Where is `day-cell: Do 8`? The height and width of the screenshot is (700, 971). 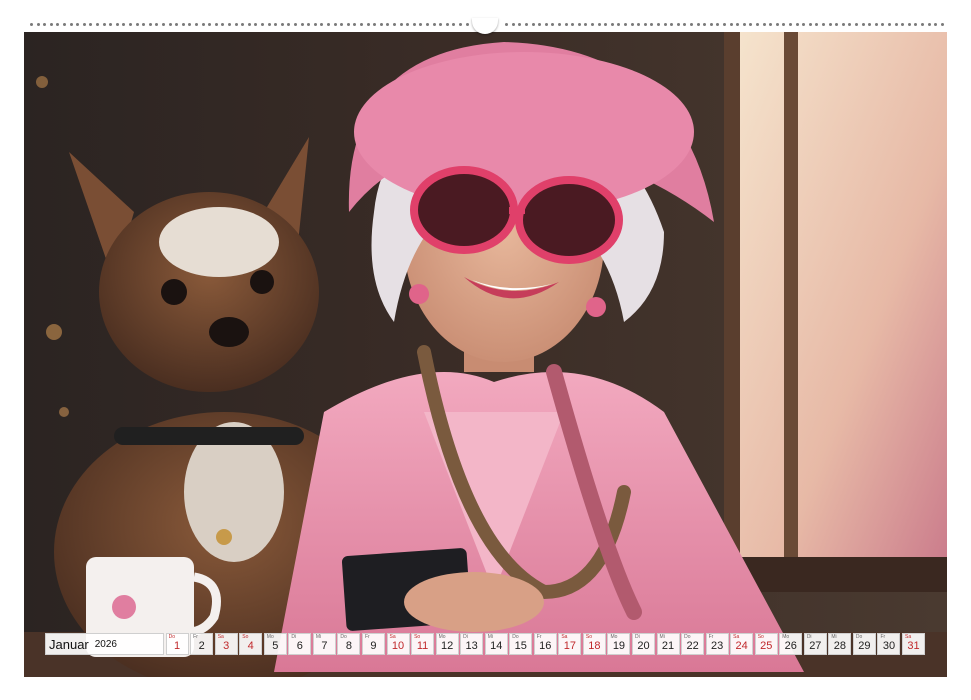
day-cell: Do 8 is located at coordinates (349, 644).